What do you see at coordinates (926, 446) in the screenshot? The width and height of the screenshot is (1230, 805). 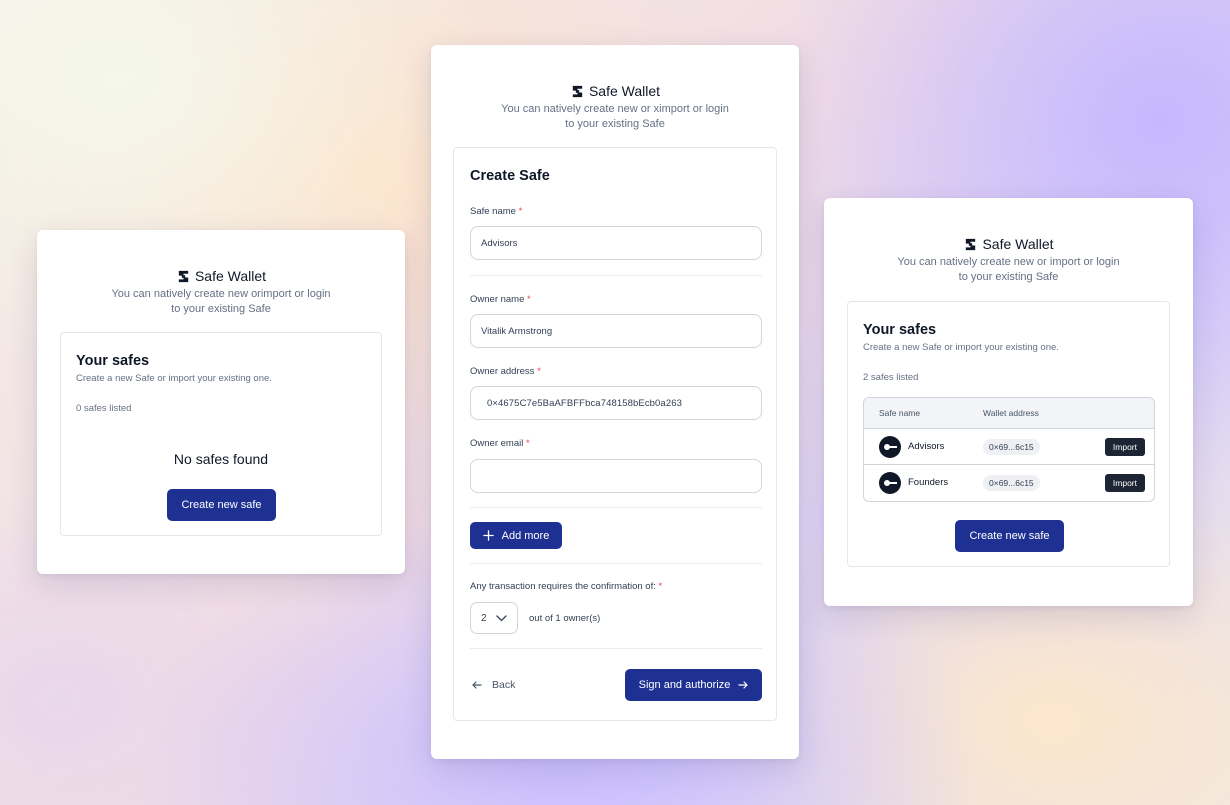 I see `safe-name-cell: Advisors` at bounding box center [926, 446].